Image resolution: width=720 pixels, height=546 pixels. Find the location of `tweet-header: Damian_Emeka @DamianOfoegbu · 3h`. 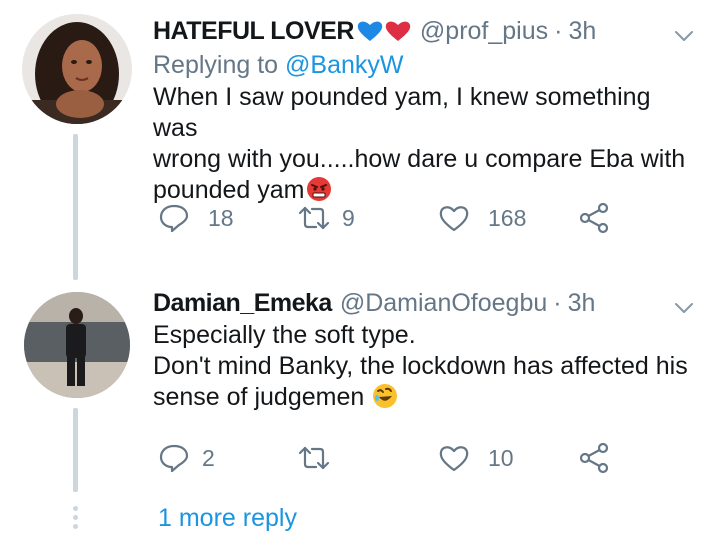

tweet-header: Damian_Emeka @DamianOfoegbu · 3h is located at coordinates (426, 303).